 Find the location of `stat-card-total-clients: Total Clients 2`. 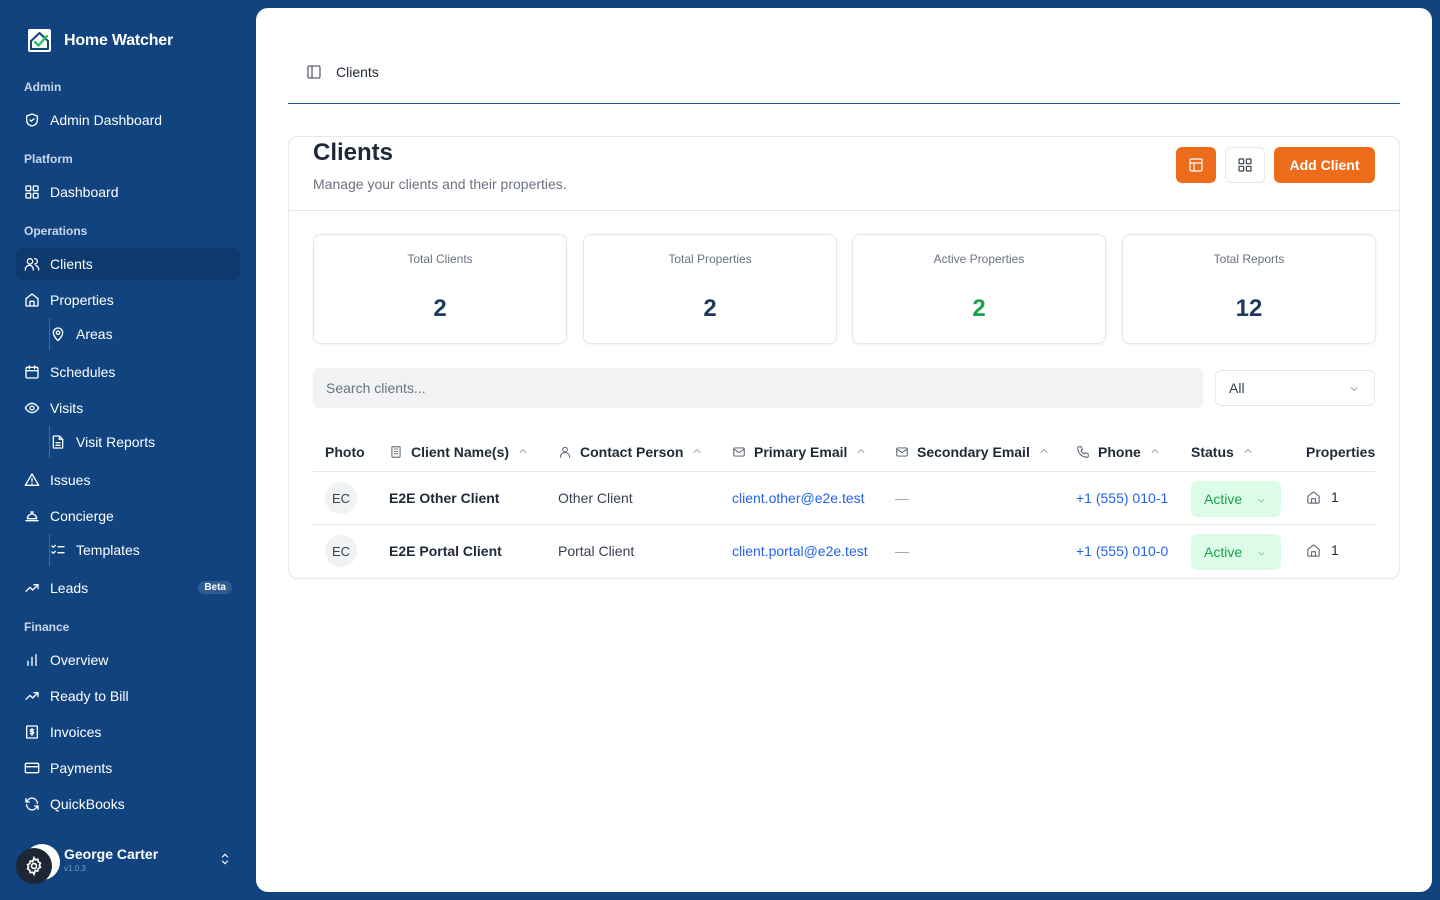

stat-card-total-clients: Total Clients 2 is located at coordinates (440, 289).